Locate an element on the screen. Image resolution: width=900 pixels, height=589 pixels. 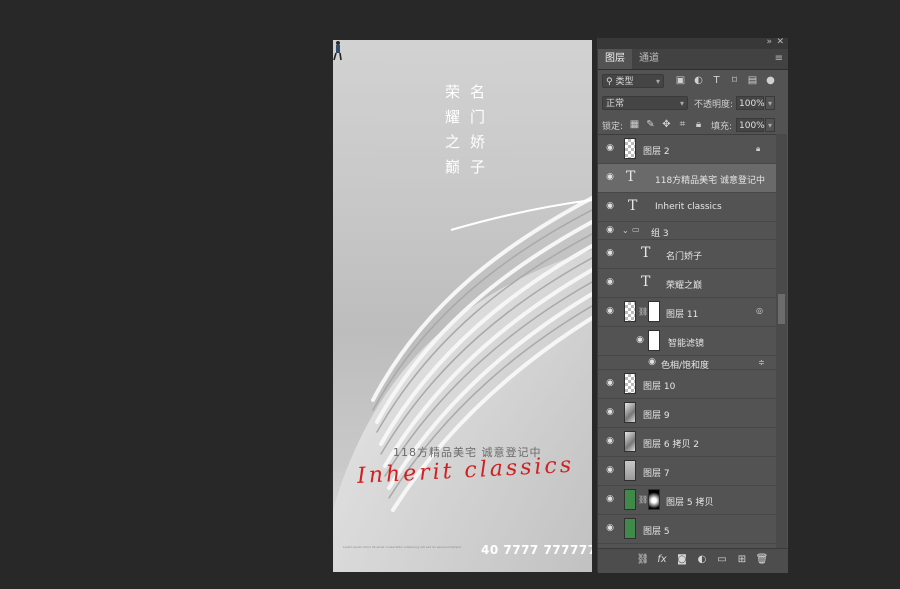
layer-row: ◉ ⛓ 图层 11 ◎ is located at coordinates (687, 312).